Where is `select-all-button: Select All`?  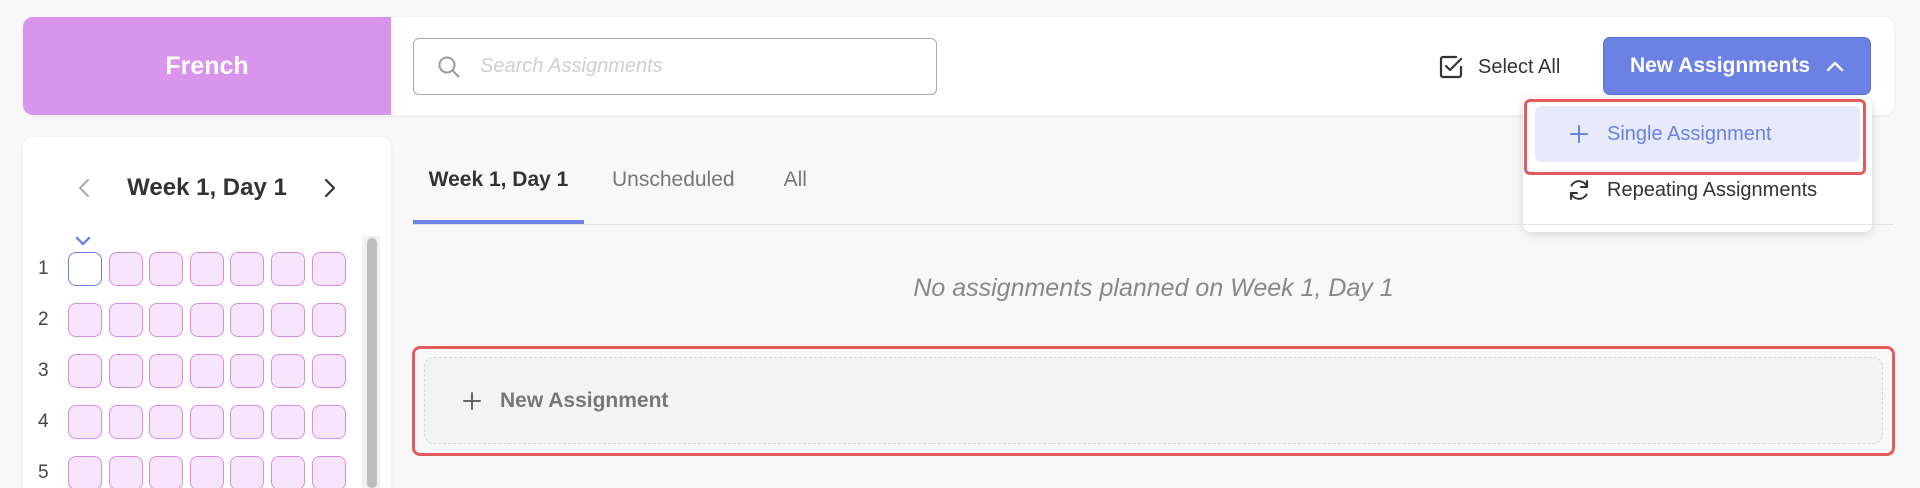 select-all-button: Select All is located at coordinates (1499, 67).